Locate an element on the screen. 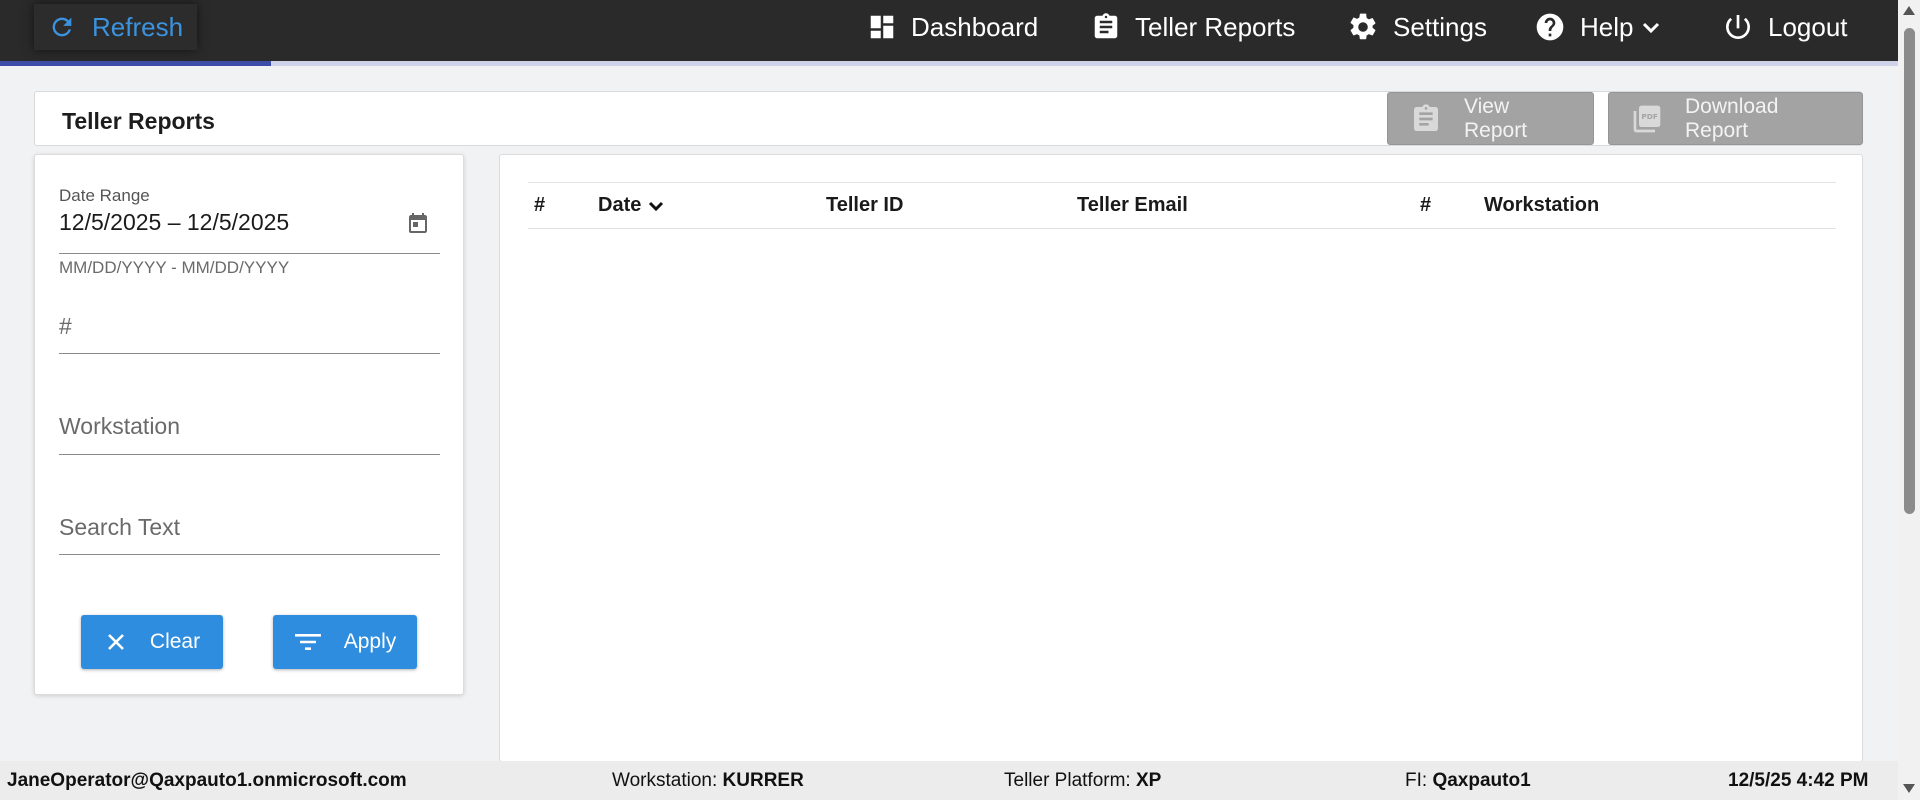  scroll-down-arrow-icon is located at coordinates (1909, 788).